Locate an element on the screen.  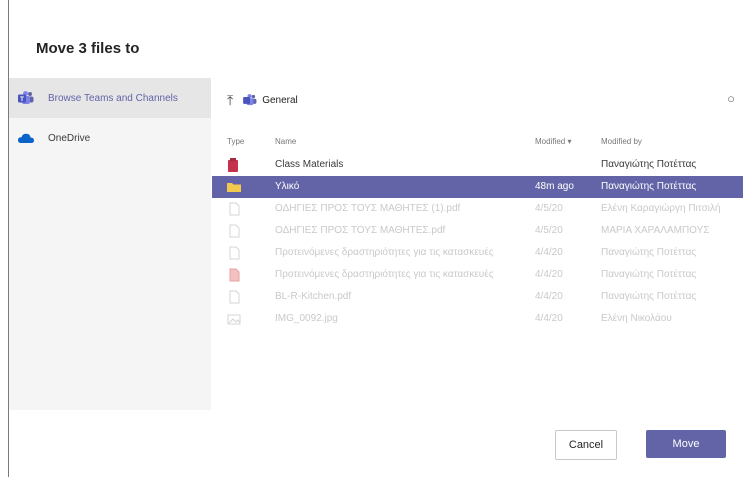
folder-red-icon is located at coordinates (234, 165).